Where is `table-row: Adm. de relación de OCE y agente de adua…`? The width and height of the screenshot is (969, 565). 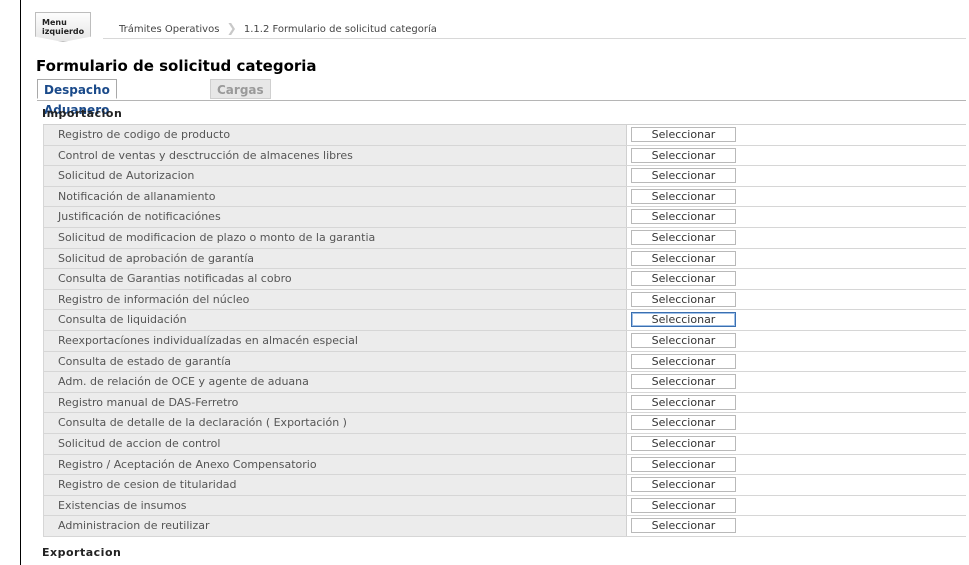 table-row: Adm. de relación de OCE y agente de adua… is located at coordinates (504, 382).